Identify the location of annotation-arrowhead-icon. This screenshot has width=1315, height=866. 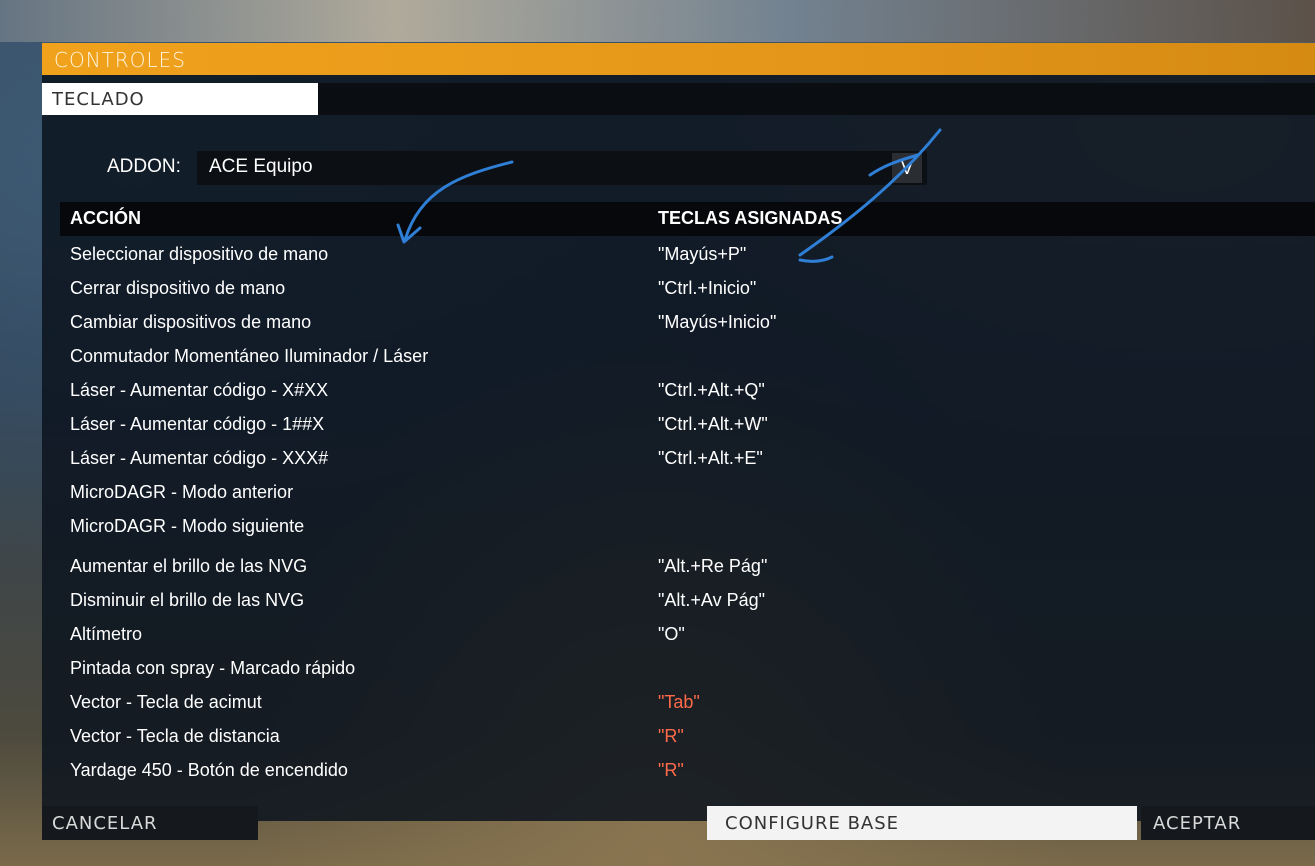
(816, 259).